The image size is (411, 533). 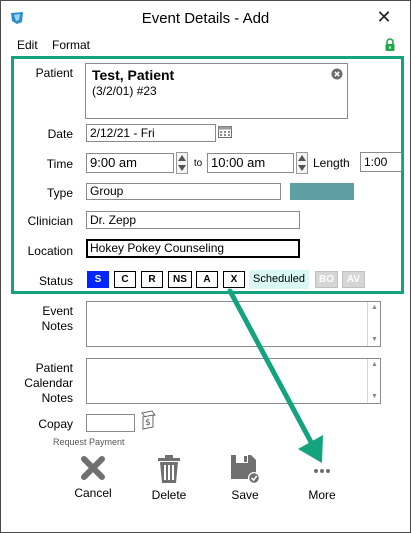 I want to click on clinician-label: Clinician, so click(x=50, y=221).